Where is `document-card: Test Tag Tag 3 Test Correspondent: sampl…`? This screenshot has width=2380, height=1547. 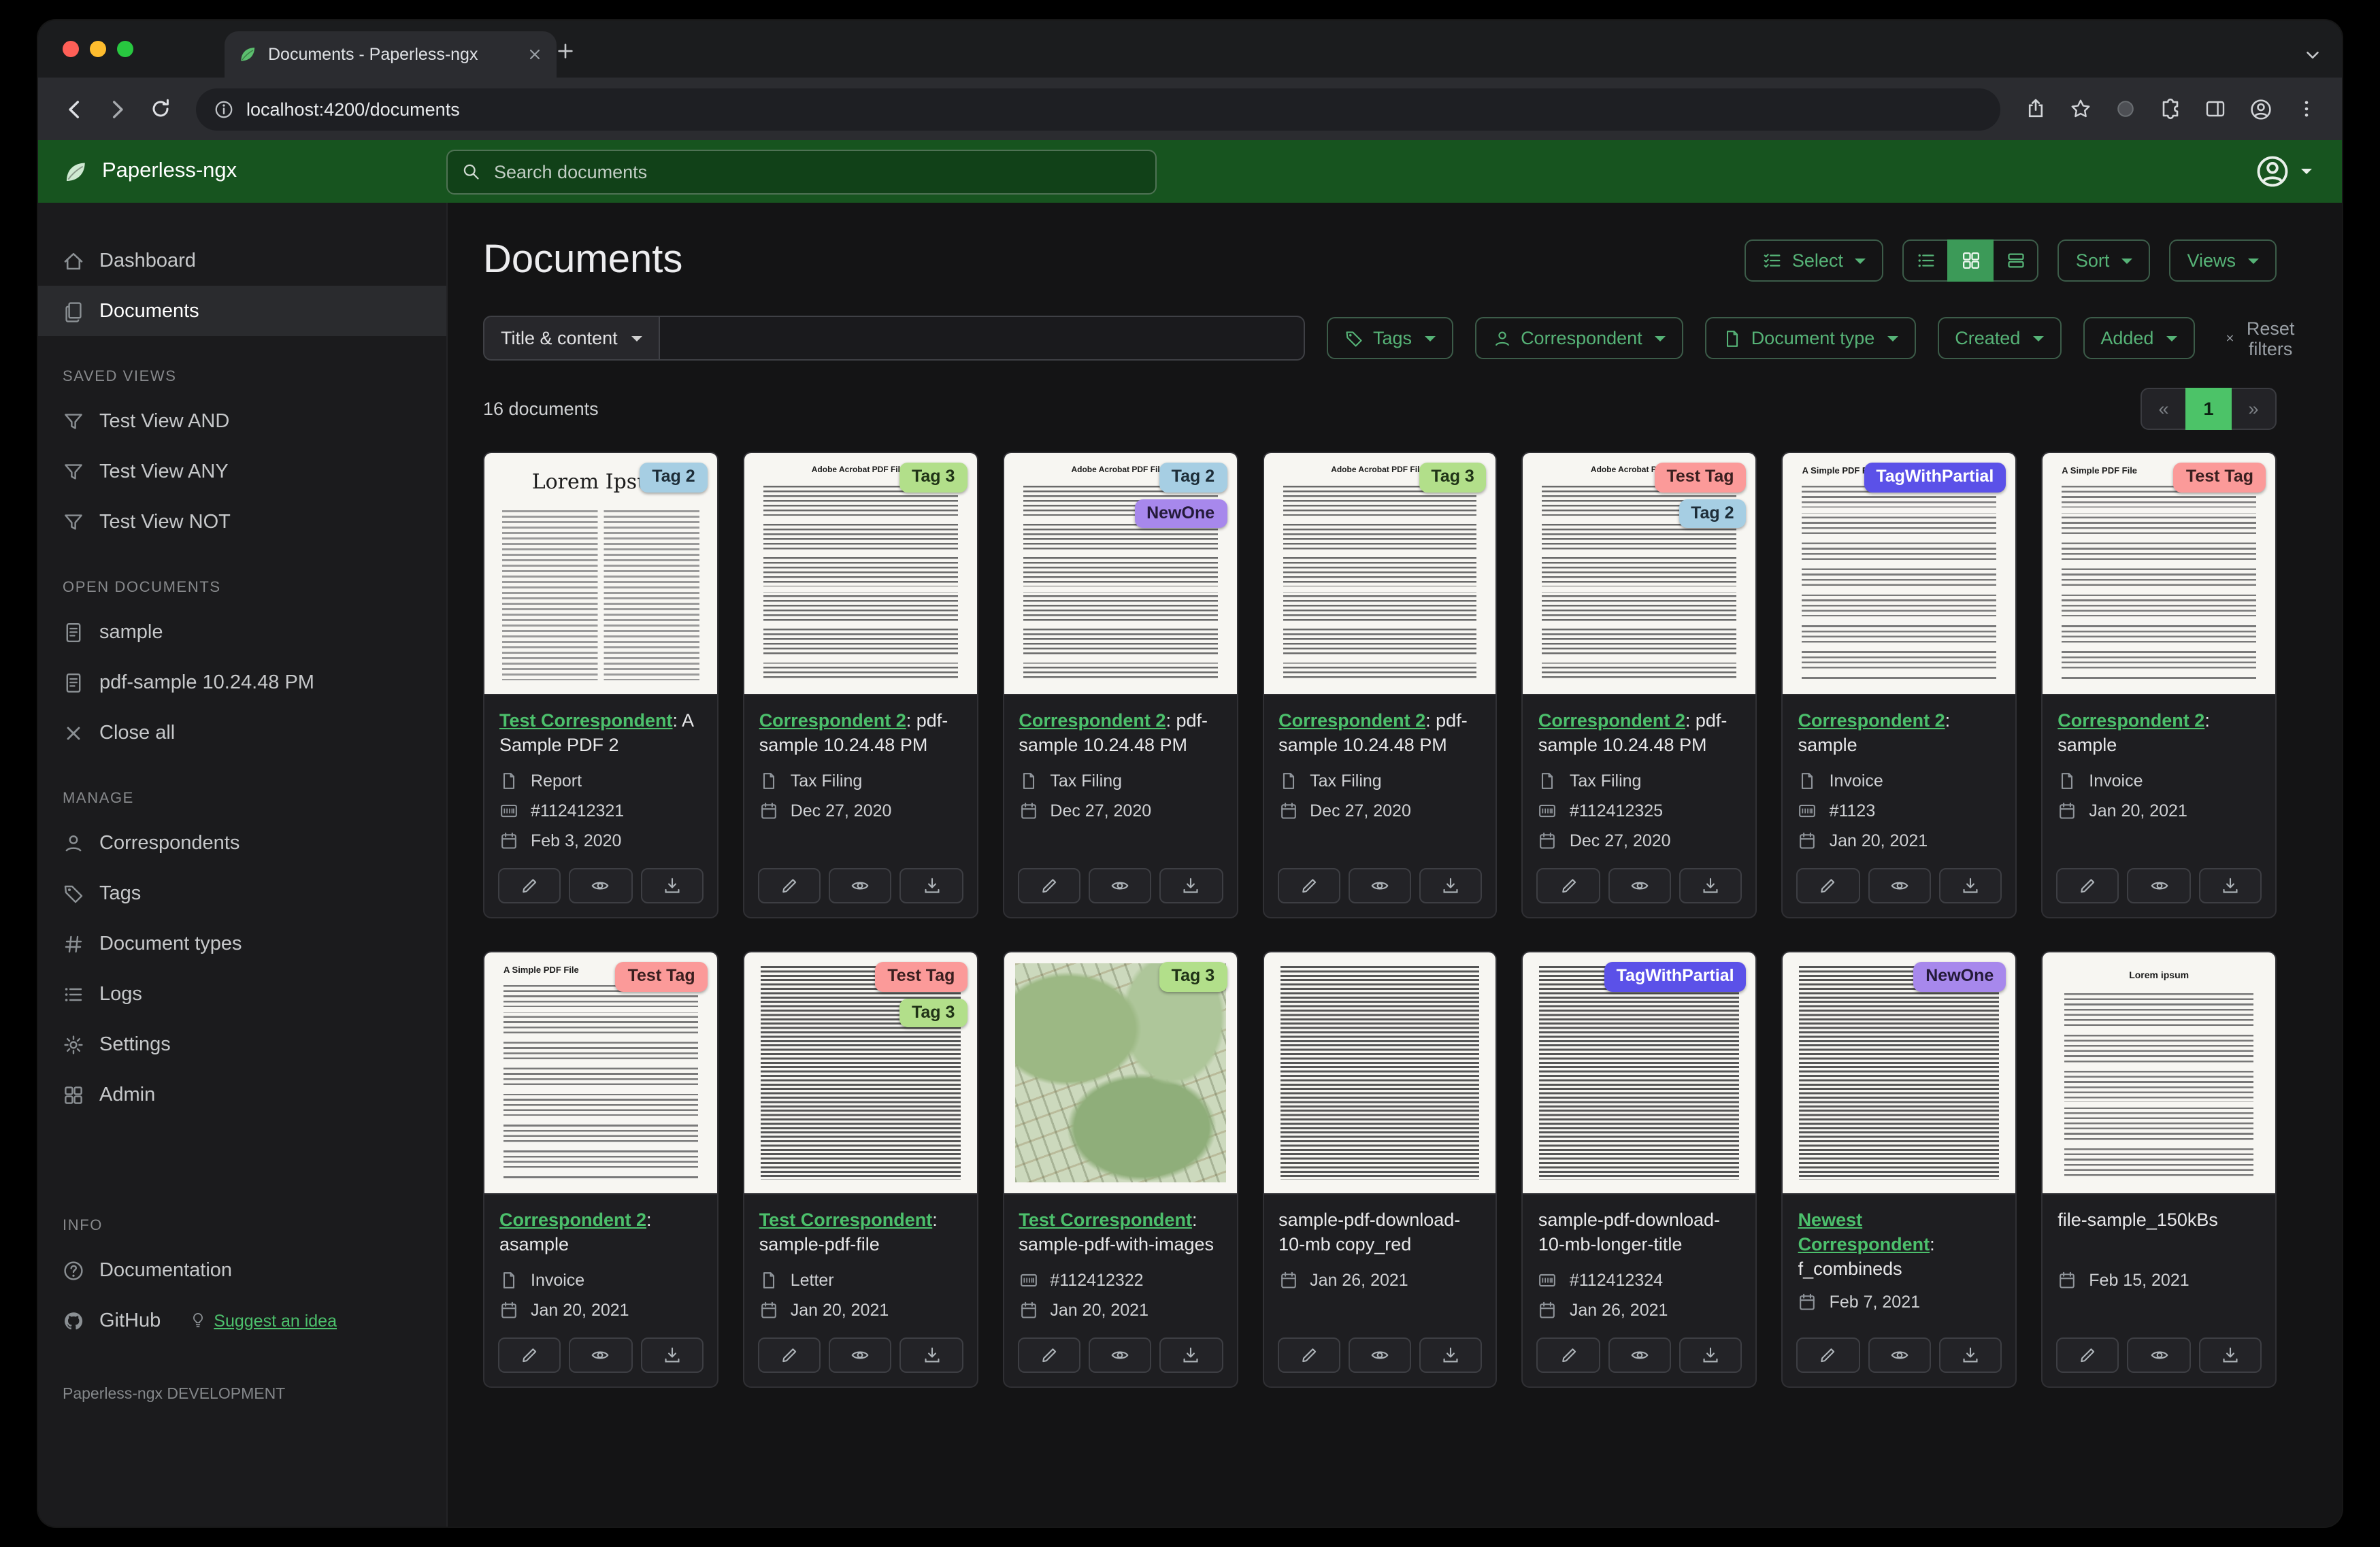
document-card: Test Tag Tag 3 Test Correspondent: sampl… is located at coordinates (860, 1170).